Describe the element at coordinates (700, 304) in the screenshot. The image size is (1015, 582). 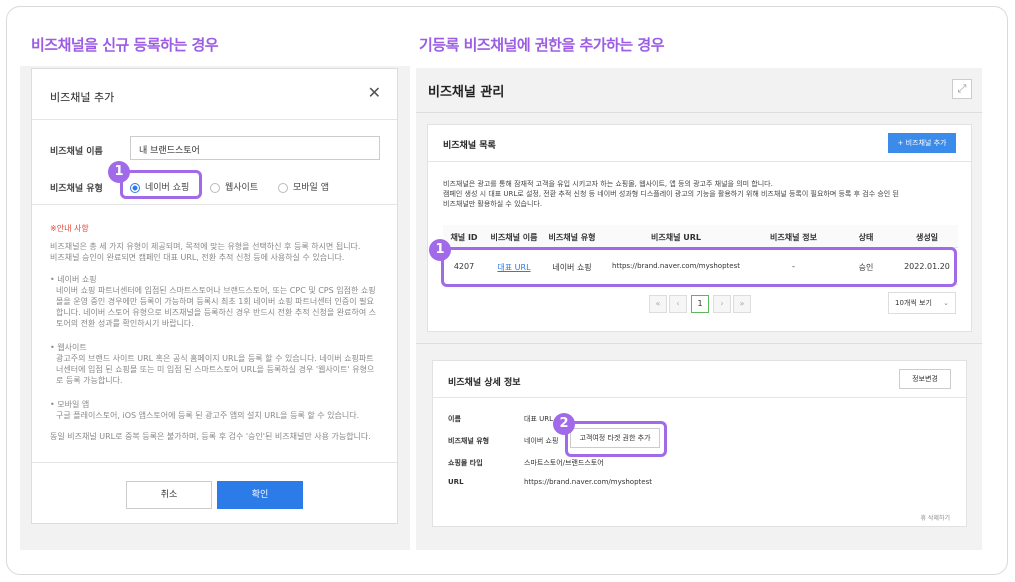
I see `page-button-current: 1` at that location.